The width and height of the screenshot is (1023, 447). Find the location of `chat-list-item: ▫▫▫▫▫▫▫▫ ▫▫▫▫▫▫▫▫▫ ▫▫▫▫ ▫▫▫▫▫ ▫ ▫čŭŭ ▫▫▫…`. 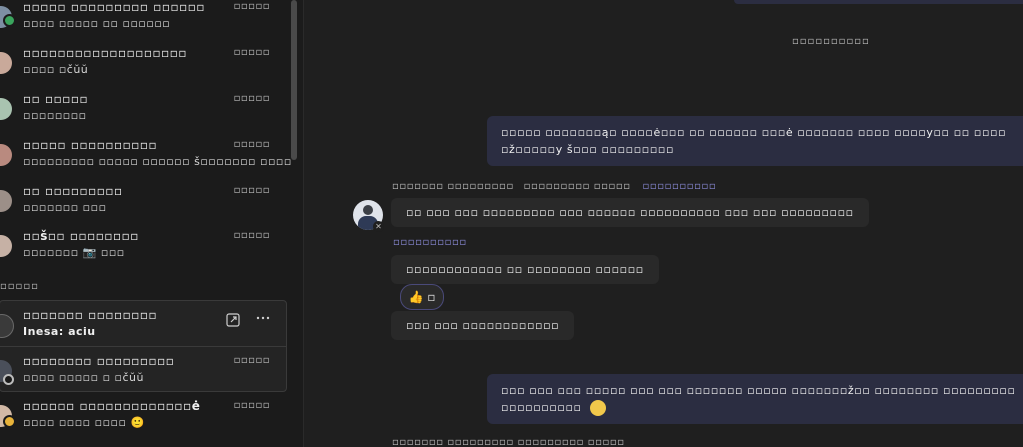

chat-list-item: ▫▫▫▫▫▫▫▫ ▫▫▫▫▫▫▫▫▫ ▫▫▫▫ ▫▫▫▫▫ ▫ ▫čŭŭ ▫▫▫… is located at coordinates (143, 376).